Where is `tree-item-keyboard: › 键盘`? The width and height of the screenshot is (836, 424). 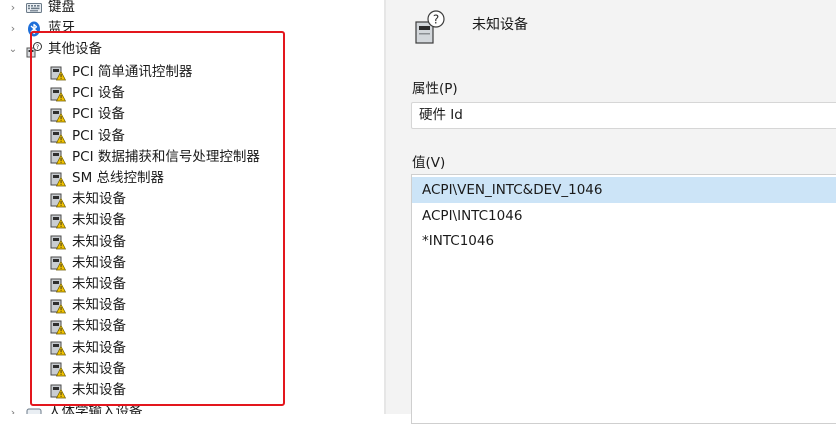
tree-item-keyboard: › 键盘 is located at coordinates (192, 9).